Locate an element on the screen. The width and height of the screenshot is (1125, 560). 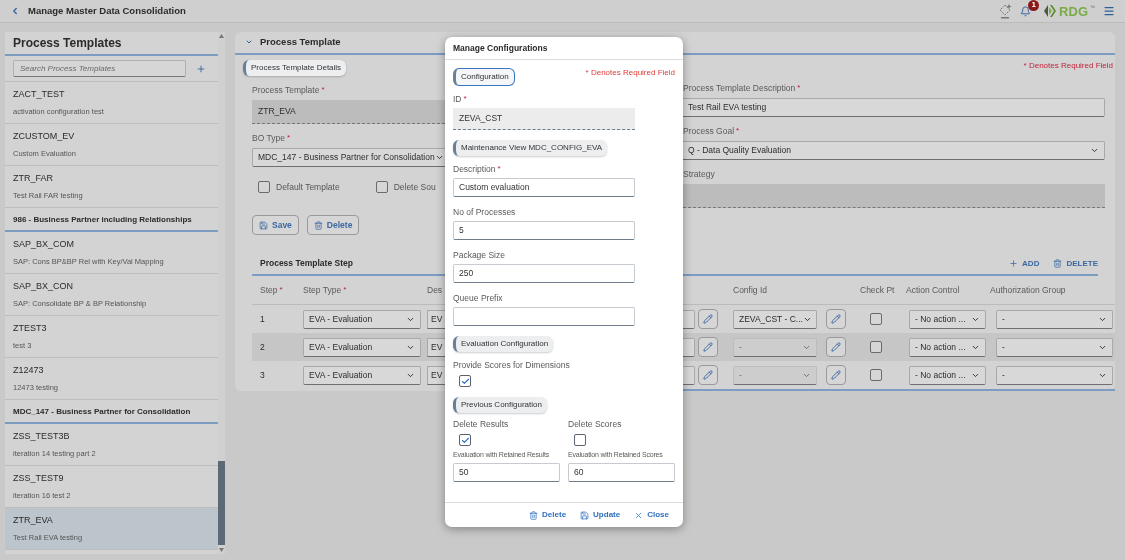
input-field: Custom evaluation is located at coordinates (544, 187).